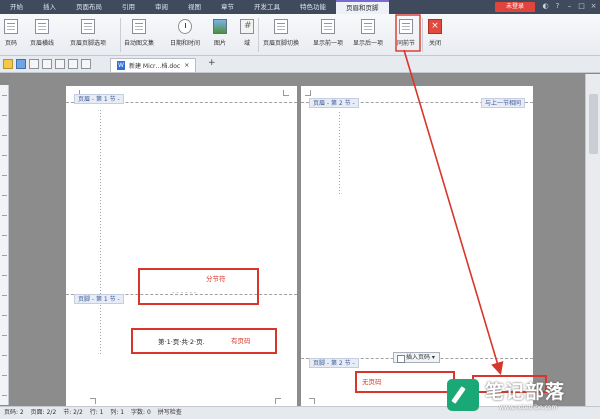 The image size is (600, 419). What do you see at coordinates (368, 26) in the screenshot?
I see `show-next-icon` at bounding box center [368, 26].